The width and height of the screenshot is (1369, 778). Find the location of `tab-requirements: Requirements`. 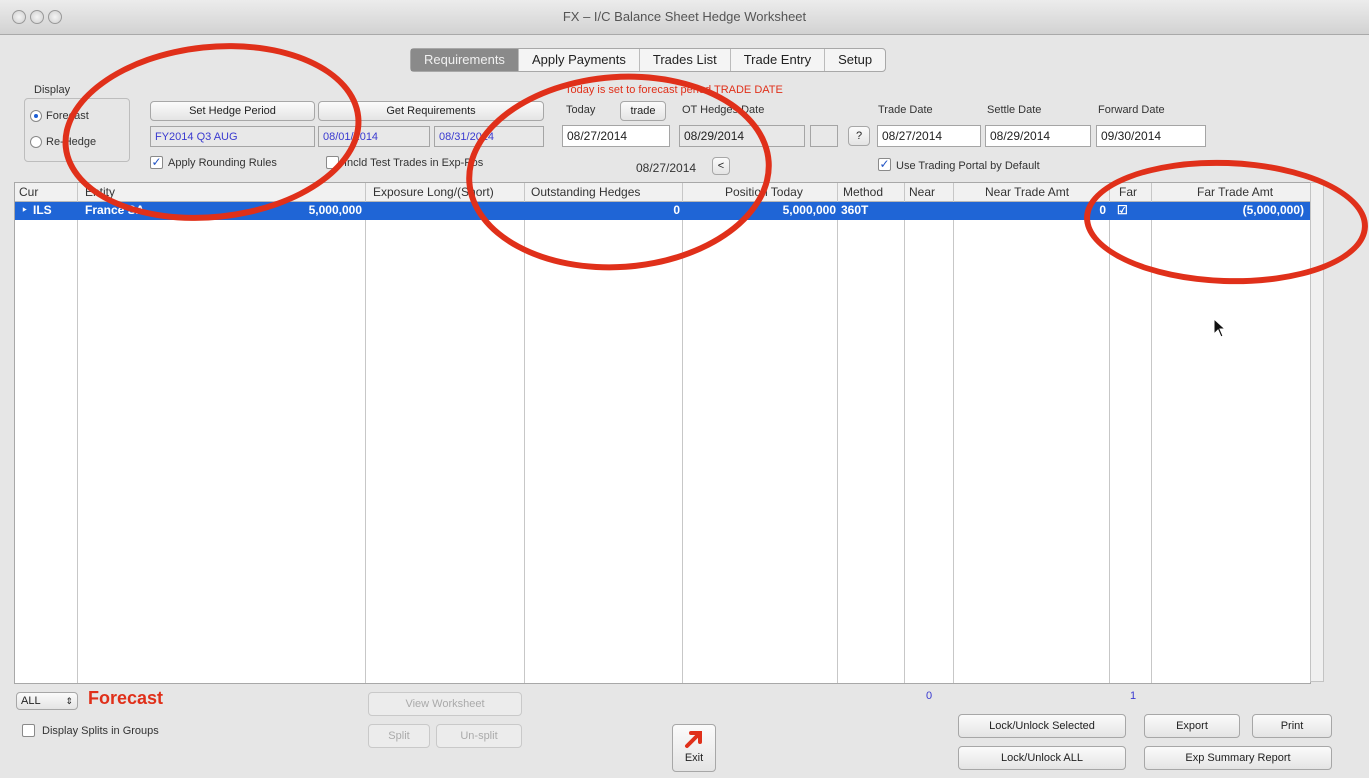

tab-requirements: Requirements is located at coordinates (465, 60).